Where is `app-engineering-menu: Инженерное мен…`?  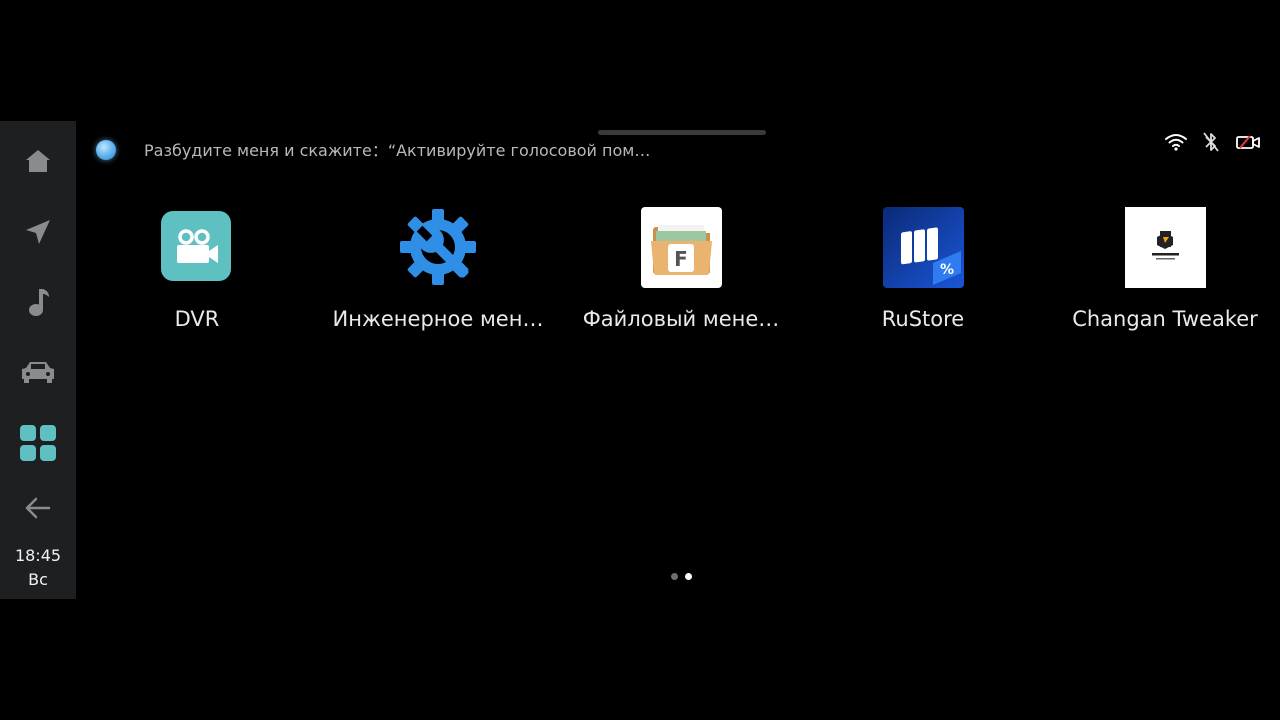 app-engineering-menu: Инженерное мен… is located at coordinates (438, 269).